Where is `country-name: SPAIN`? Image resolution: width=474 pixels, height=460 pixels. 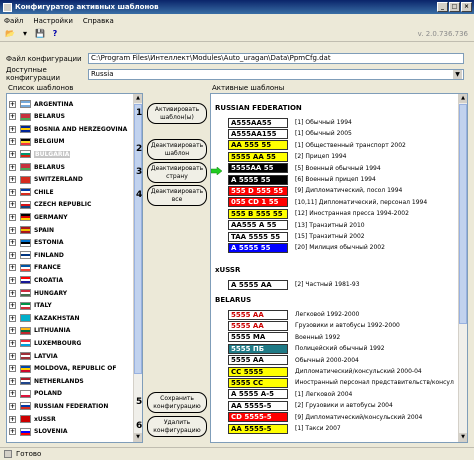 country-name: SPAIN is located at coordinates (44, 230).